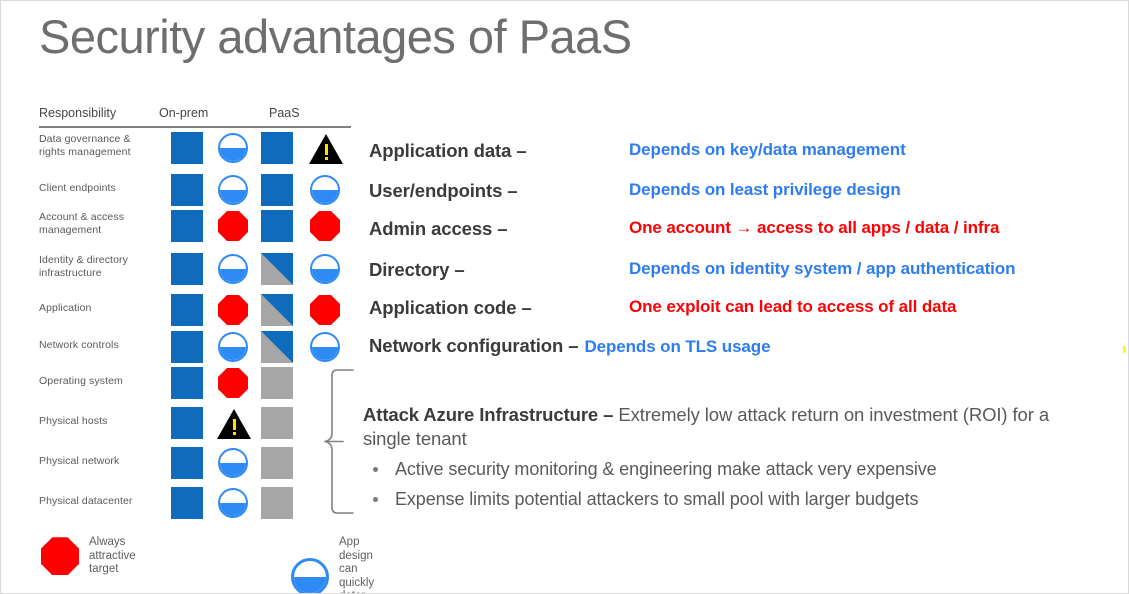 This screenshot has height=594, width=1129. I want to click on infrastructure-brace, so click(340, 441).